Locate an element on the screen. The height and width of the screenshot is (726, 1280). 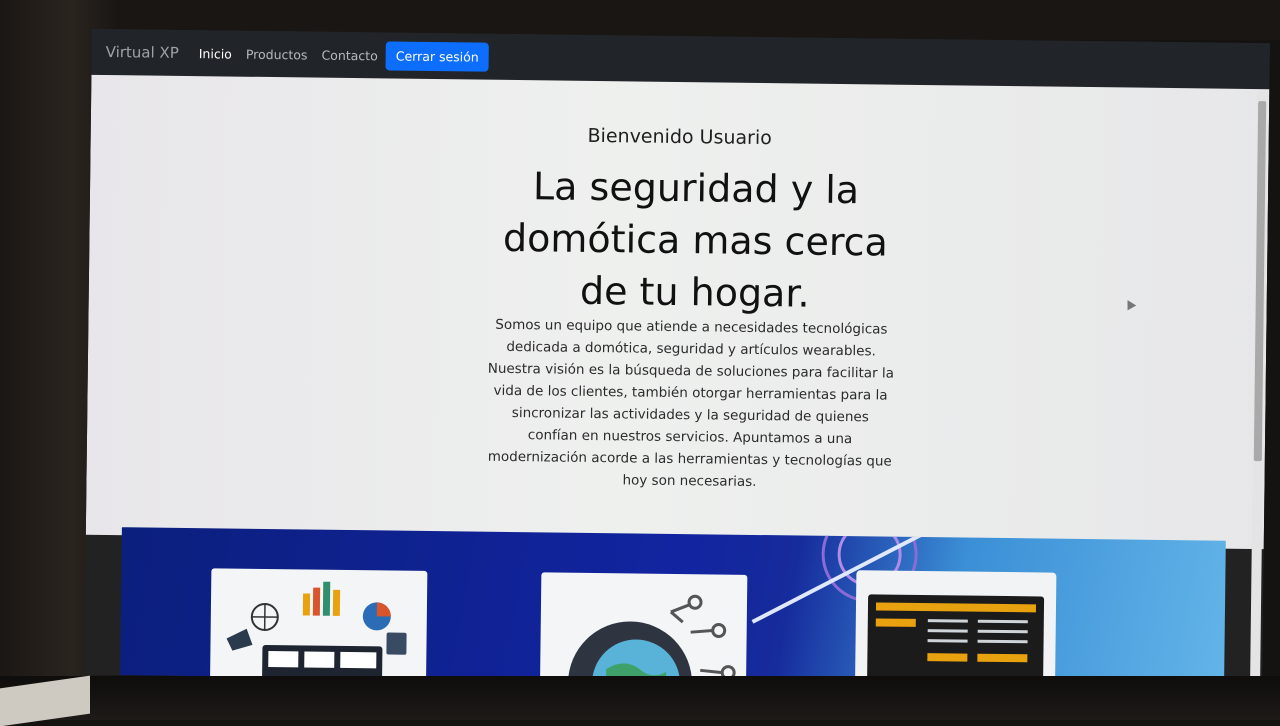
welcome-text: Bienvenido Usuario is located at coordinates (679, 137).